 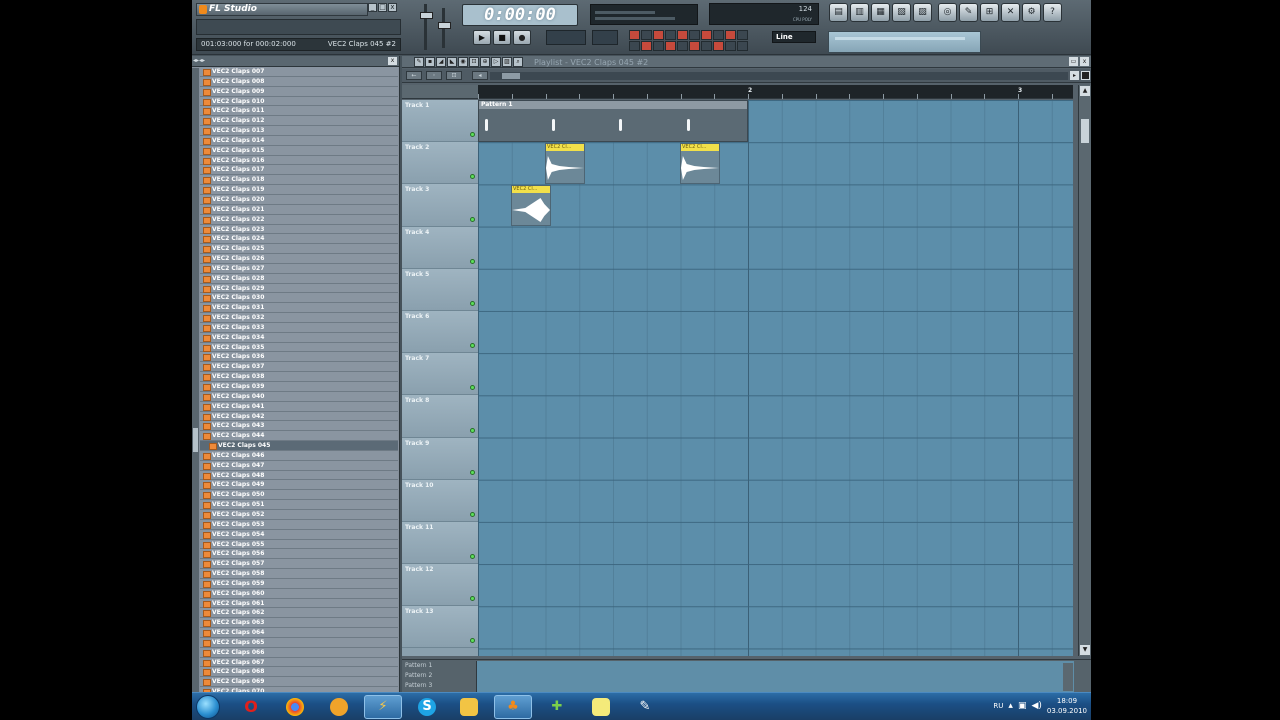 What do you see at coordinates (299, 593) in the screenshot?
I see `browser-item: VEC2 Claps 060` at bounding box center [299, 593].